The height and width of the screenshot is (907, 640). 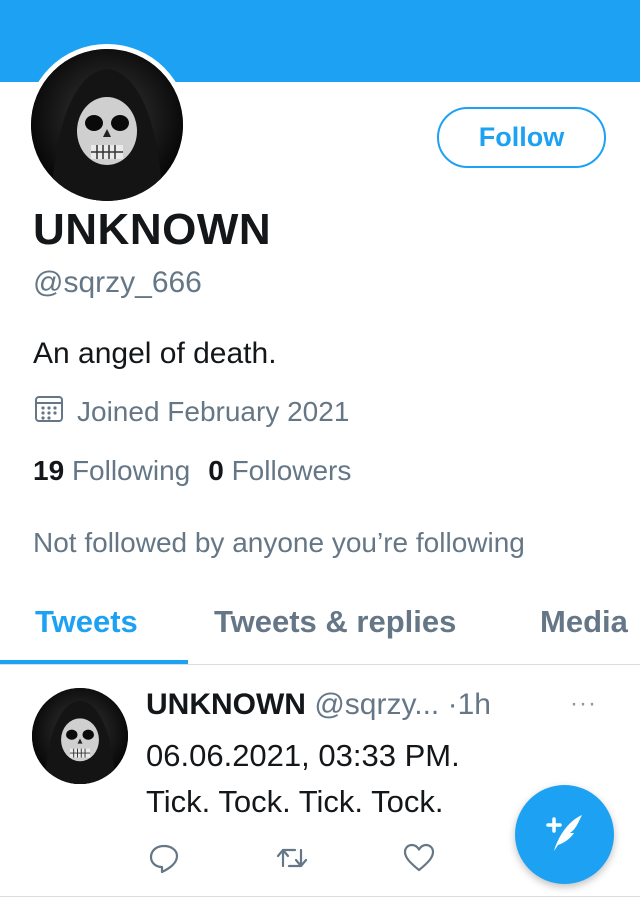 I want to click on like-icon, so click(x=419, y=860).